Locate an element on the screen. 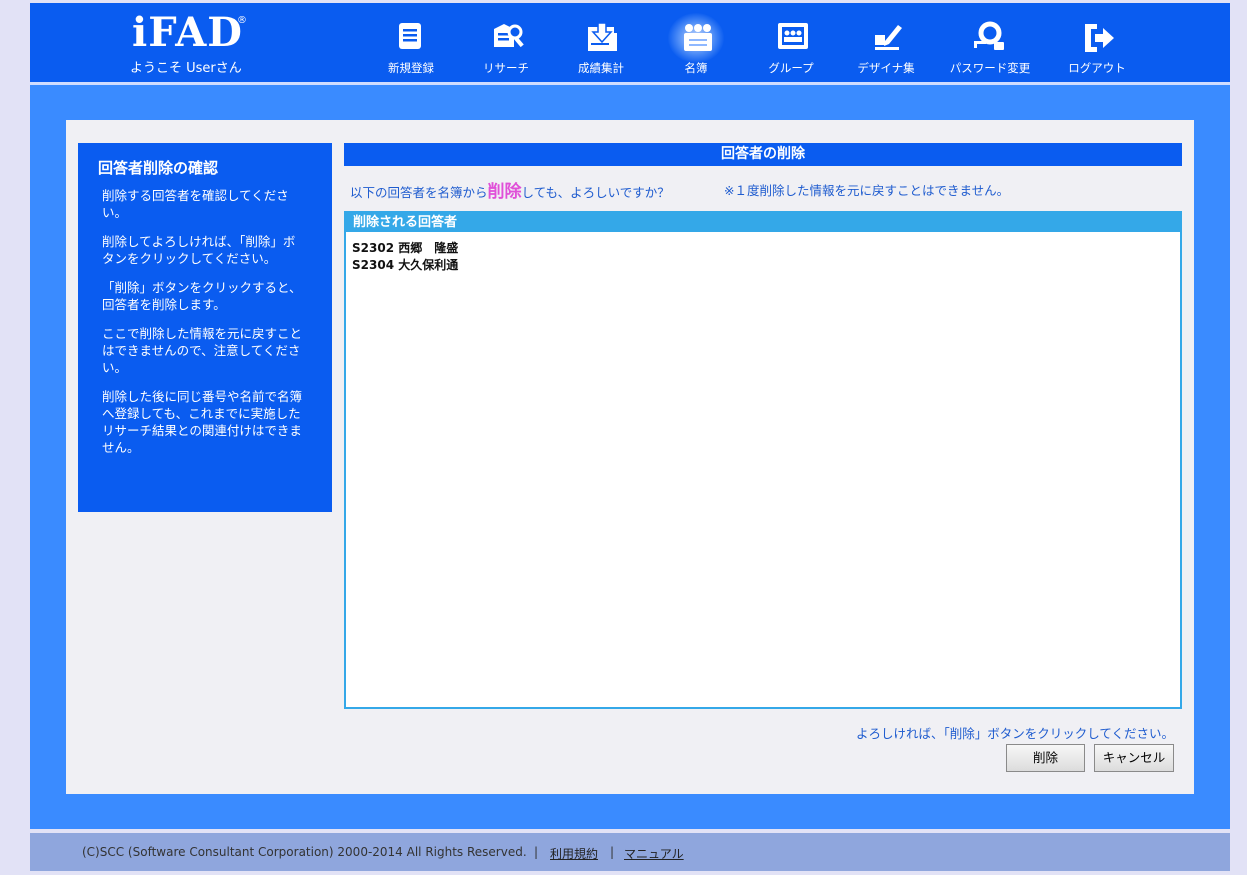  welcome-text: ようこそ Userさん is located at coordinates (186, 68).